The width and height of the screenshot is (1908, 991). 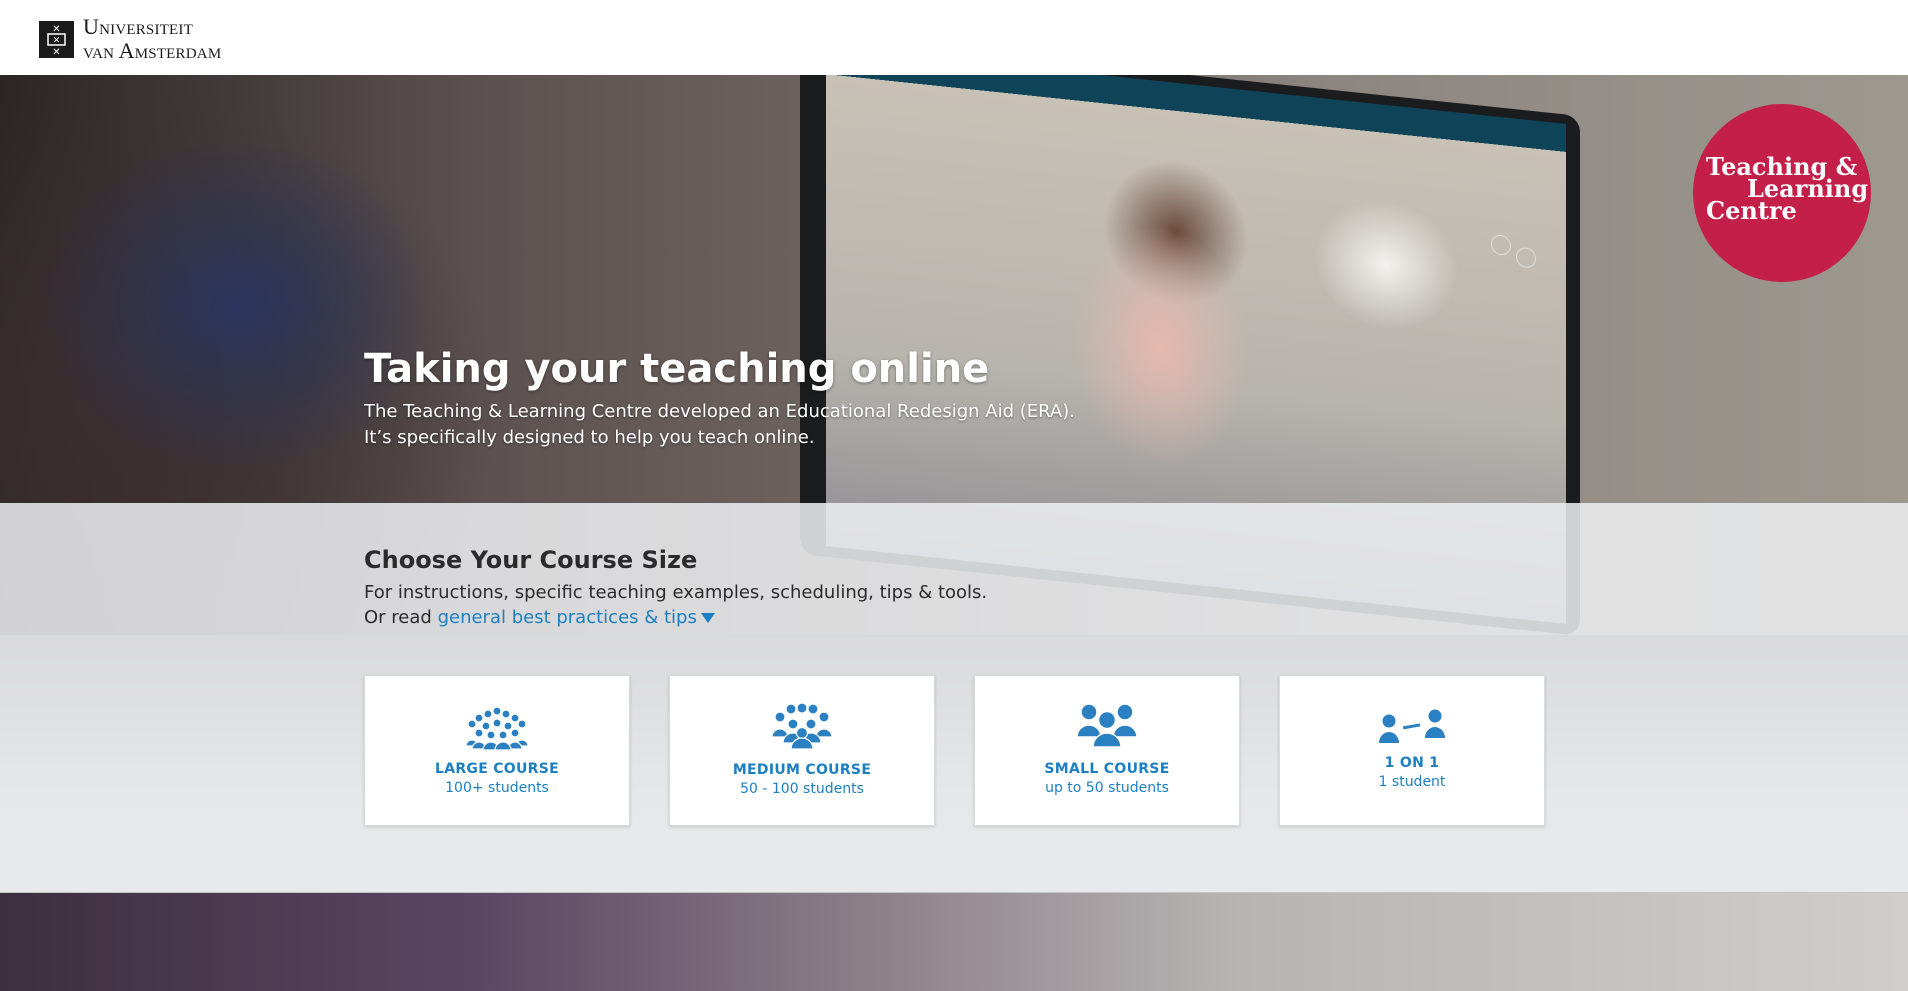 I want to click on card-title: 1 ON 1, so click(x=1412, y=763).